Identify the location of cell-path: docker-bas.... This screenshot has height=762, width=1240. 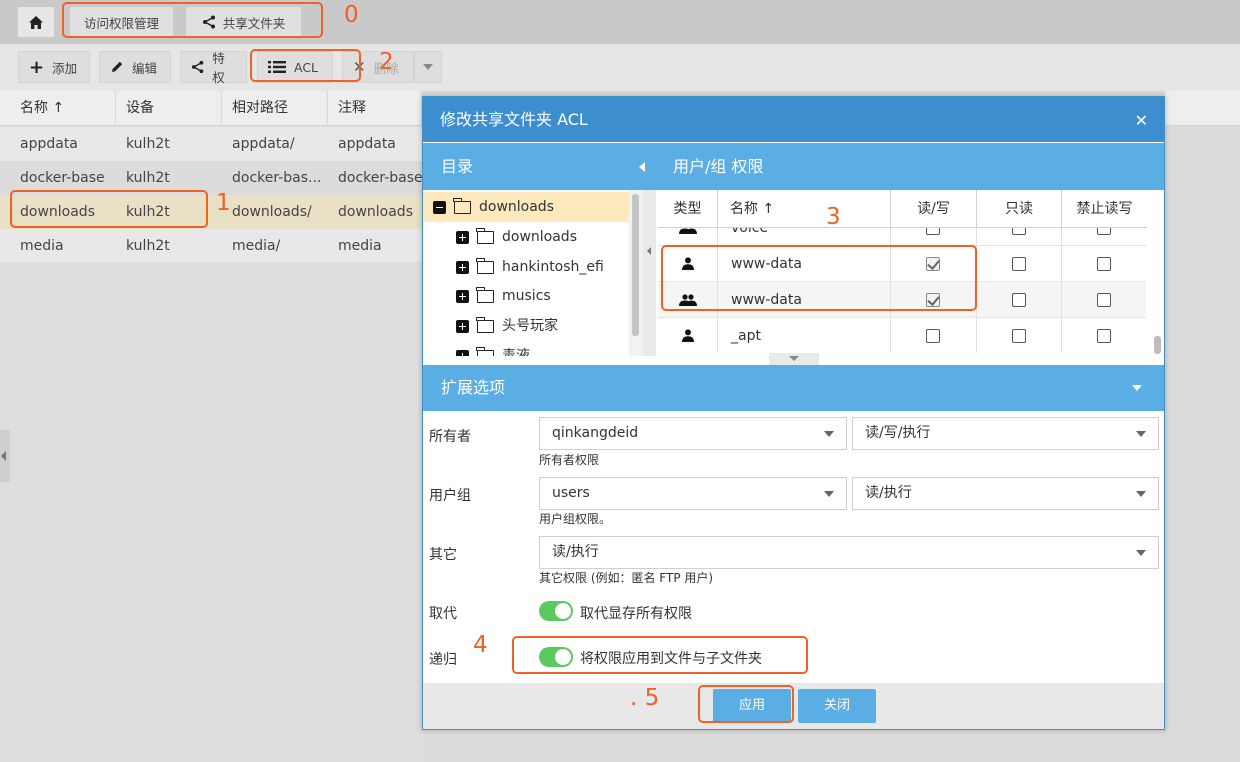
(277, 178).